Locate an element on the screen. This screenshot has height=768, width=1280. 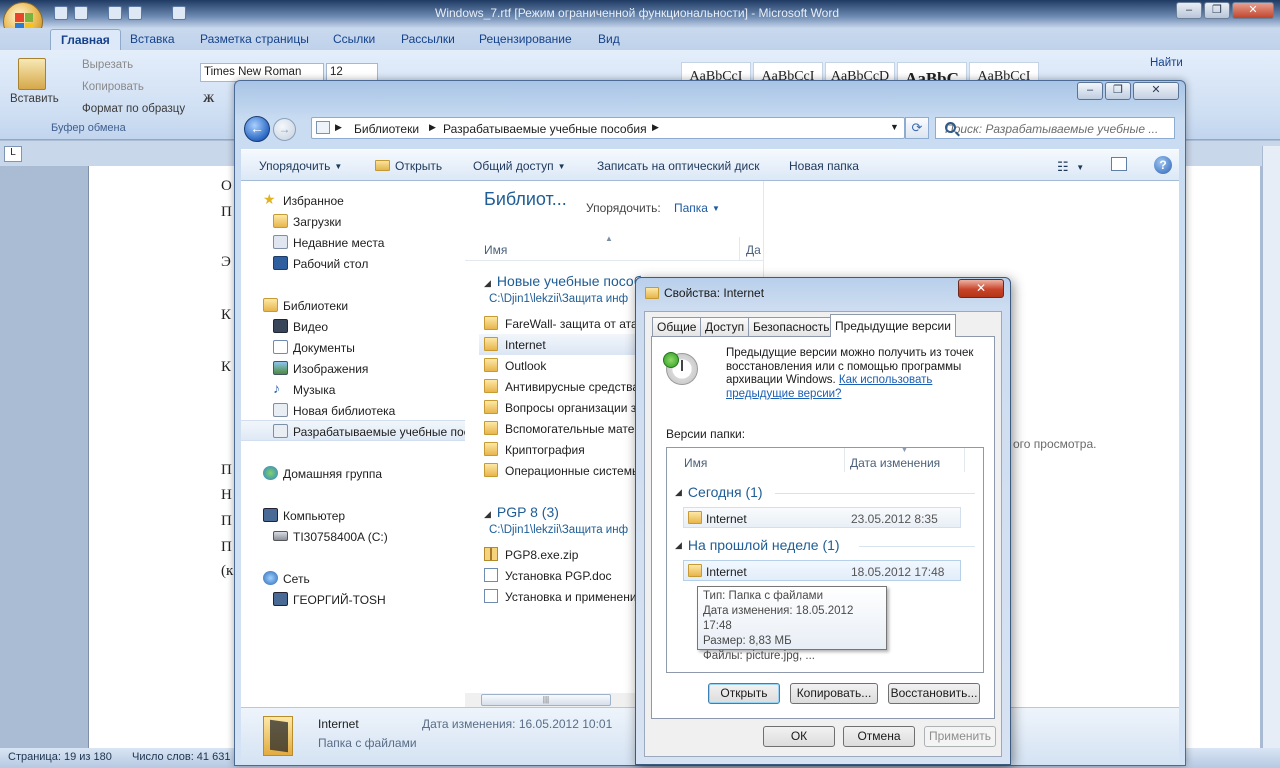
copy-button: Копировать is located at coordinates (113, 87).